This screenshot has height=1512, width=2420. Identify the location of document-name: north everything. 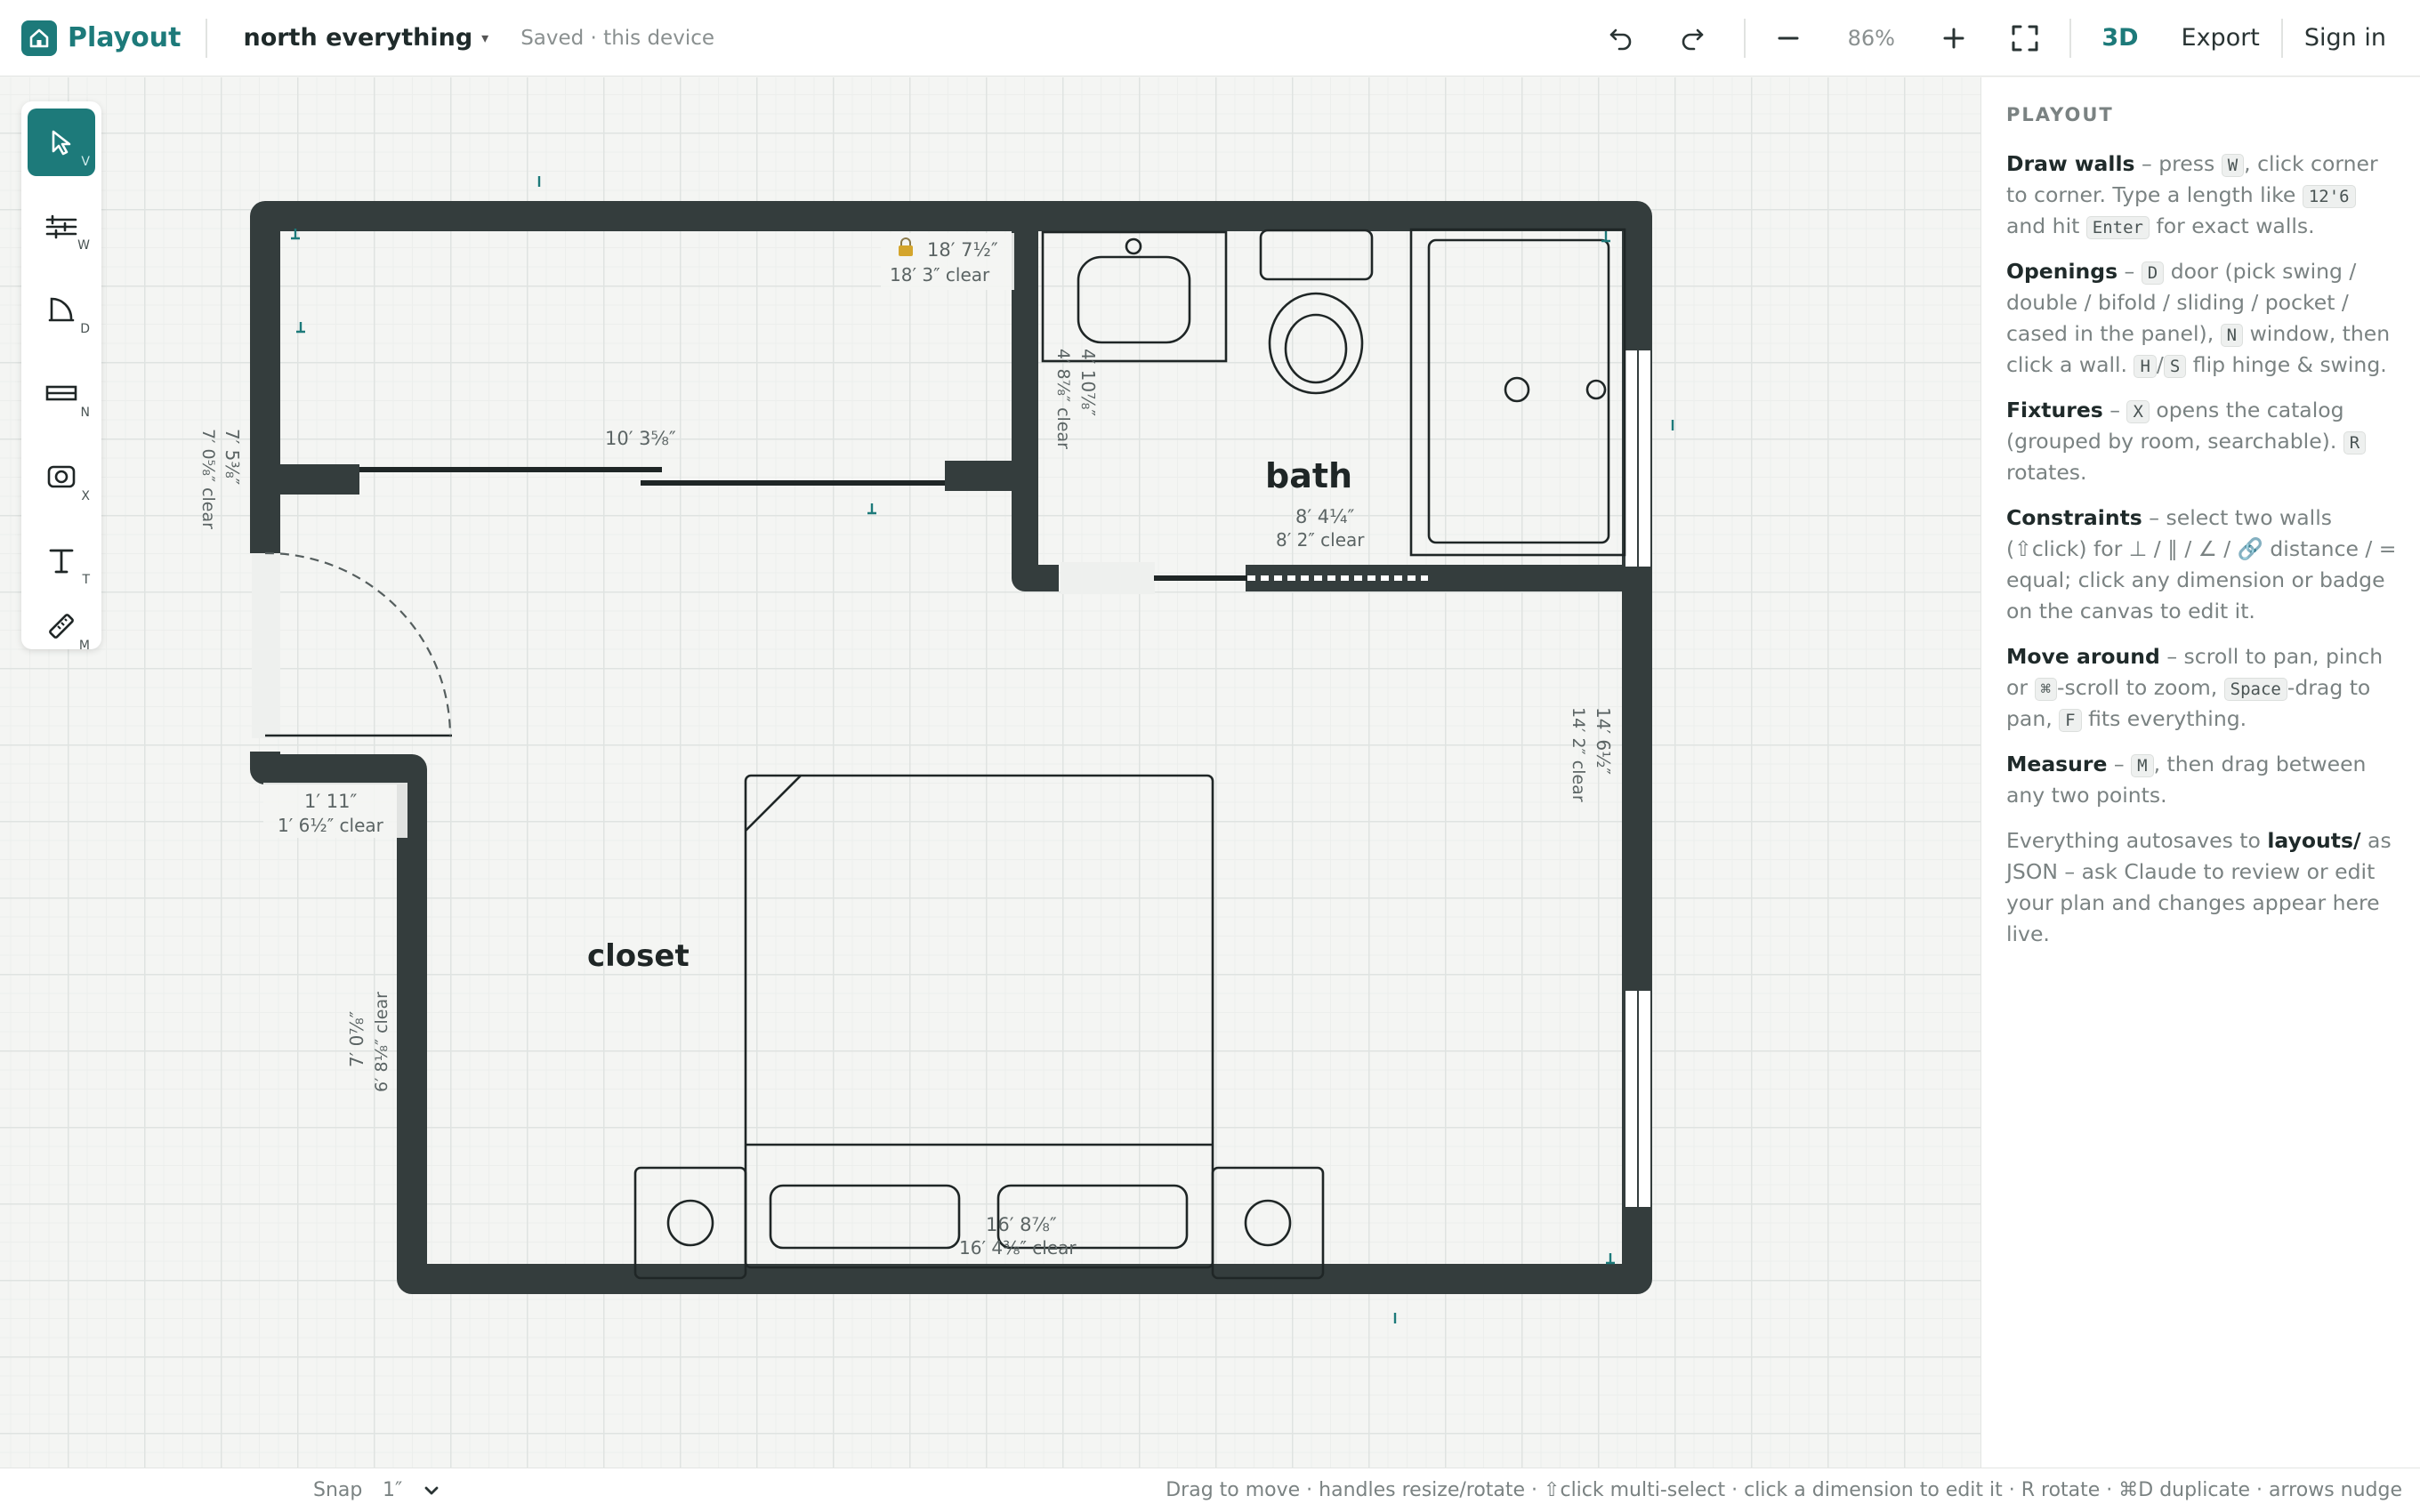
(358, 38).